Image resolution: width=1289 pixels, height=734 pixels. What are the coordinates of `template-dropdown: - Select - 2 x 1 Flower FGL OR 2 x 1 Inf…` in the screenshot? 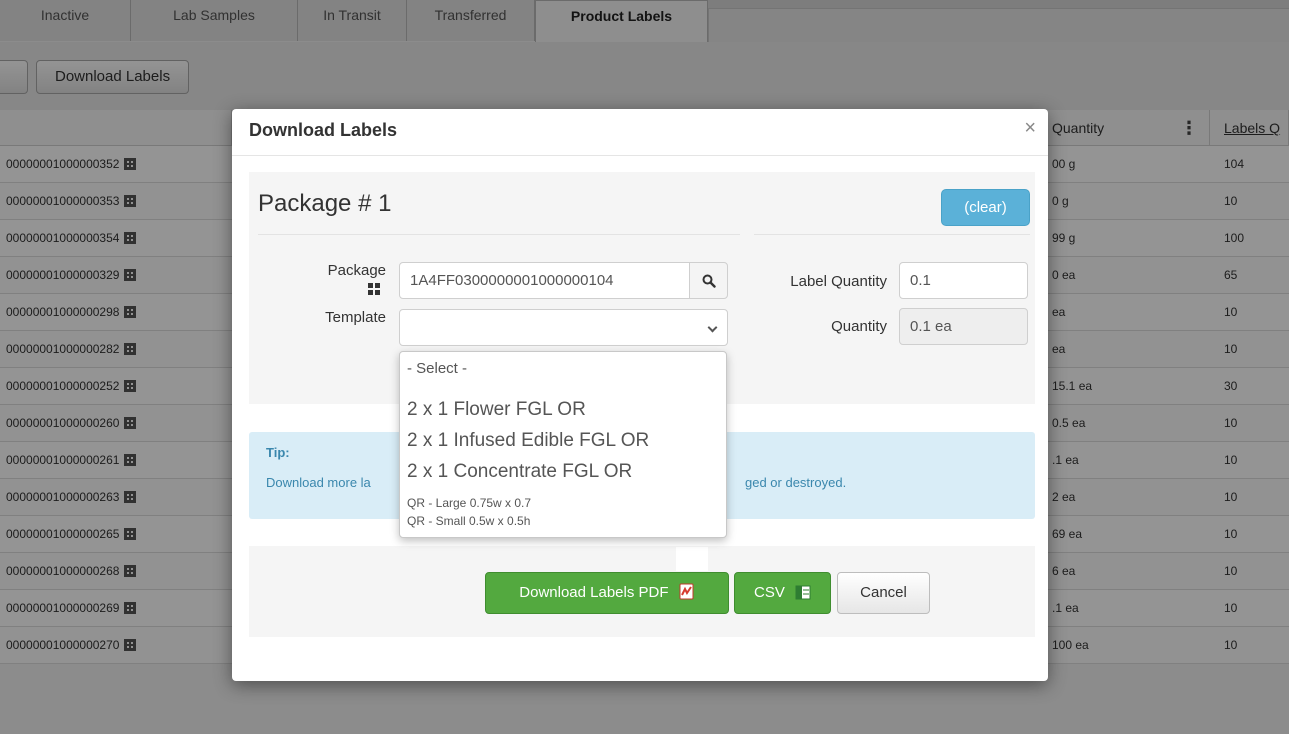 It's located at (563, 444).